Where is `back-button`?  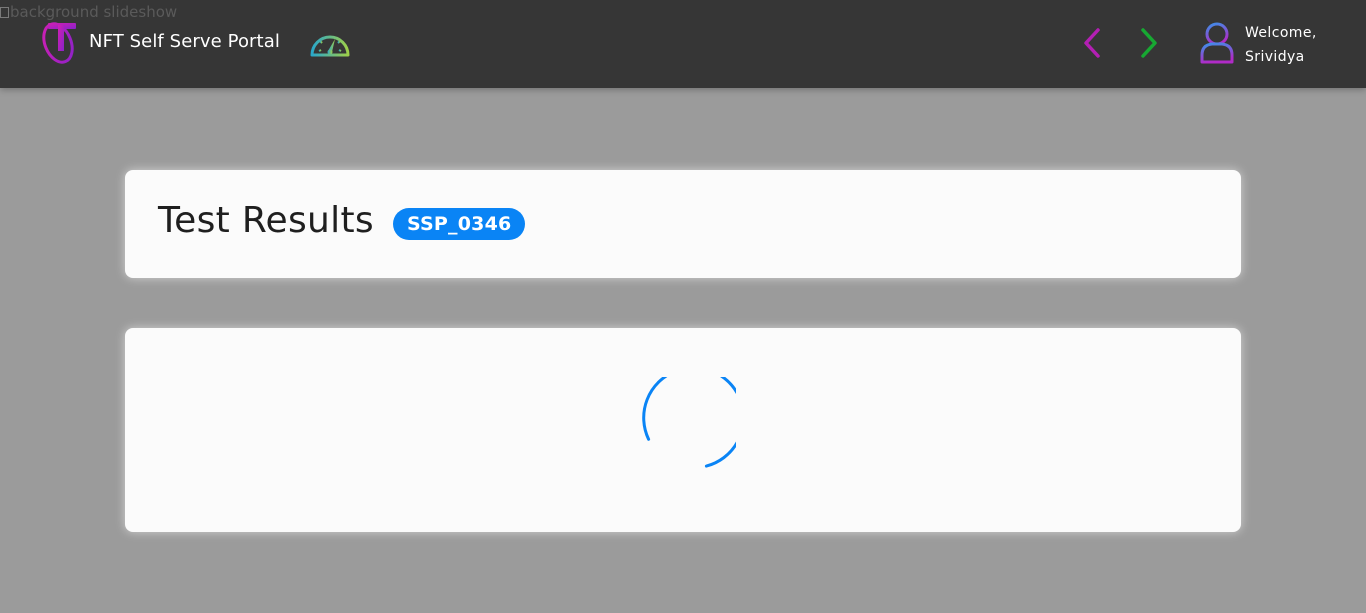
back-button is located at coordinates (1092, 43).